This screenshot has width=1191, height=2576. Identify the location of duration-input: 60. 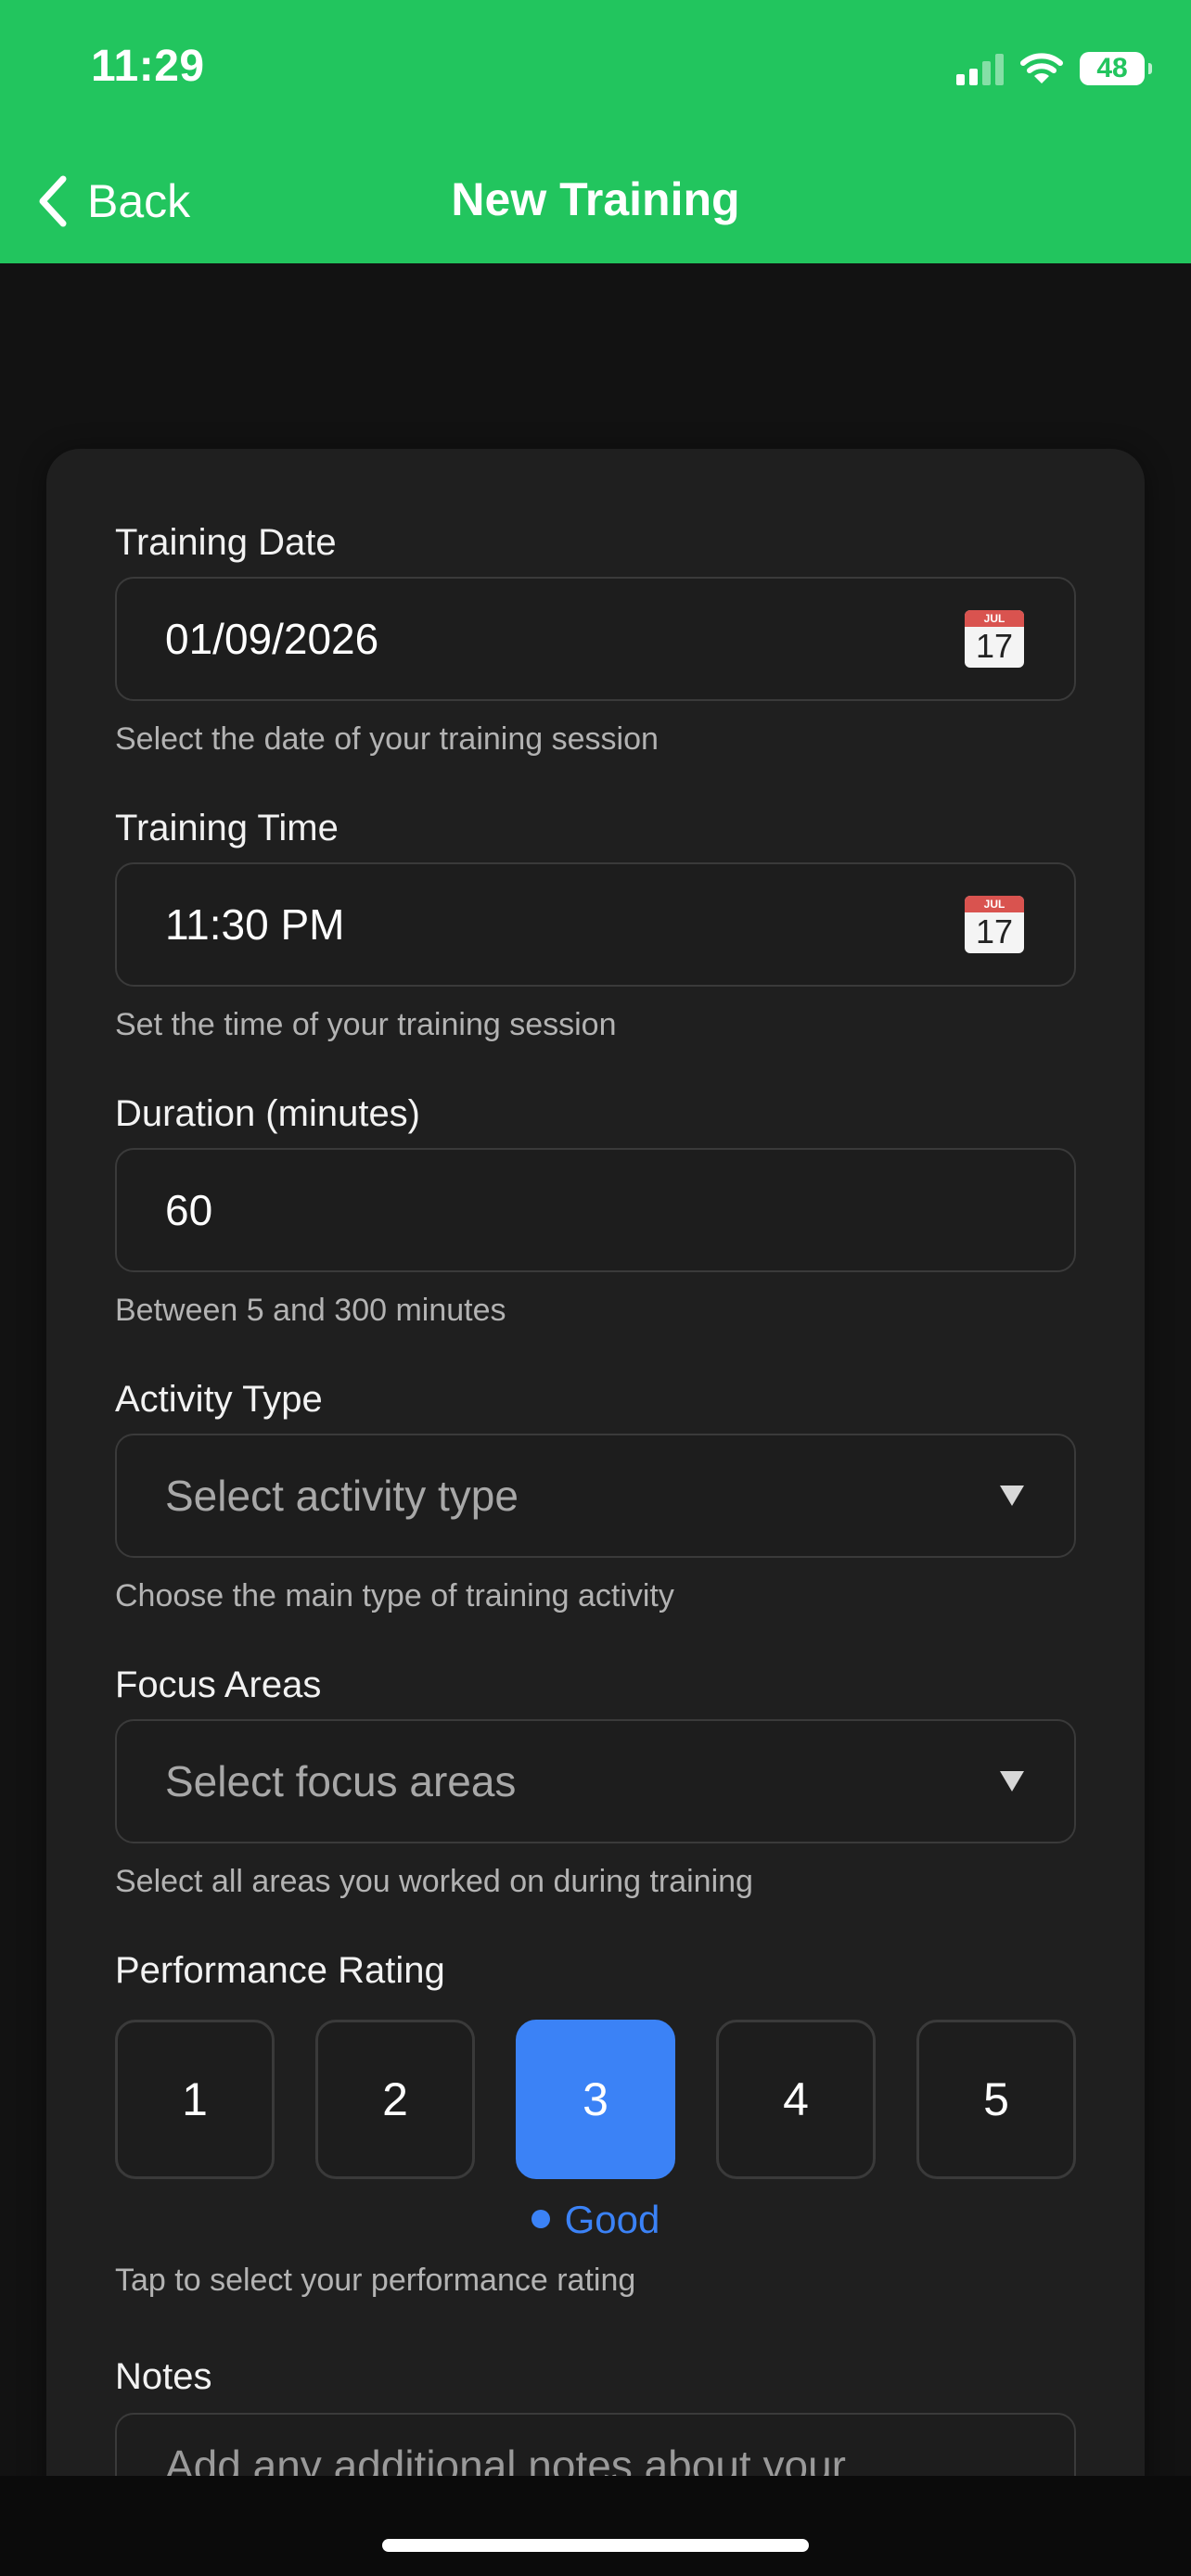
(595, 1210).